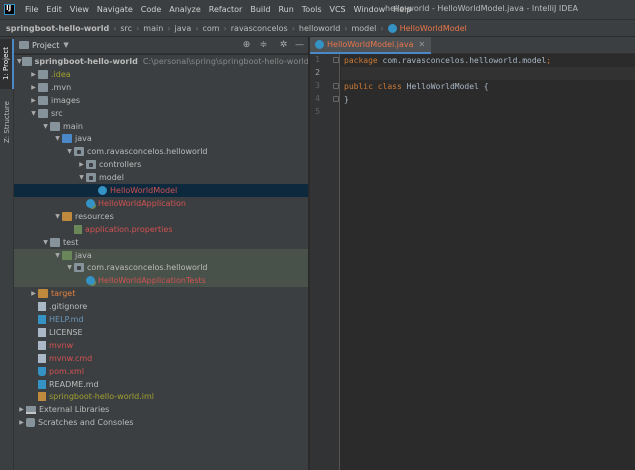 This screenshot has height=470, width=635. I want to click on collapse-icon: ≑, so click(263, 45).